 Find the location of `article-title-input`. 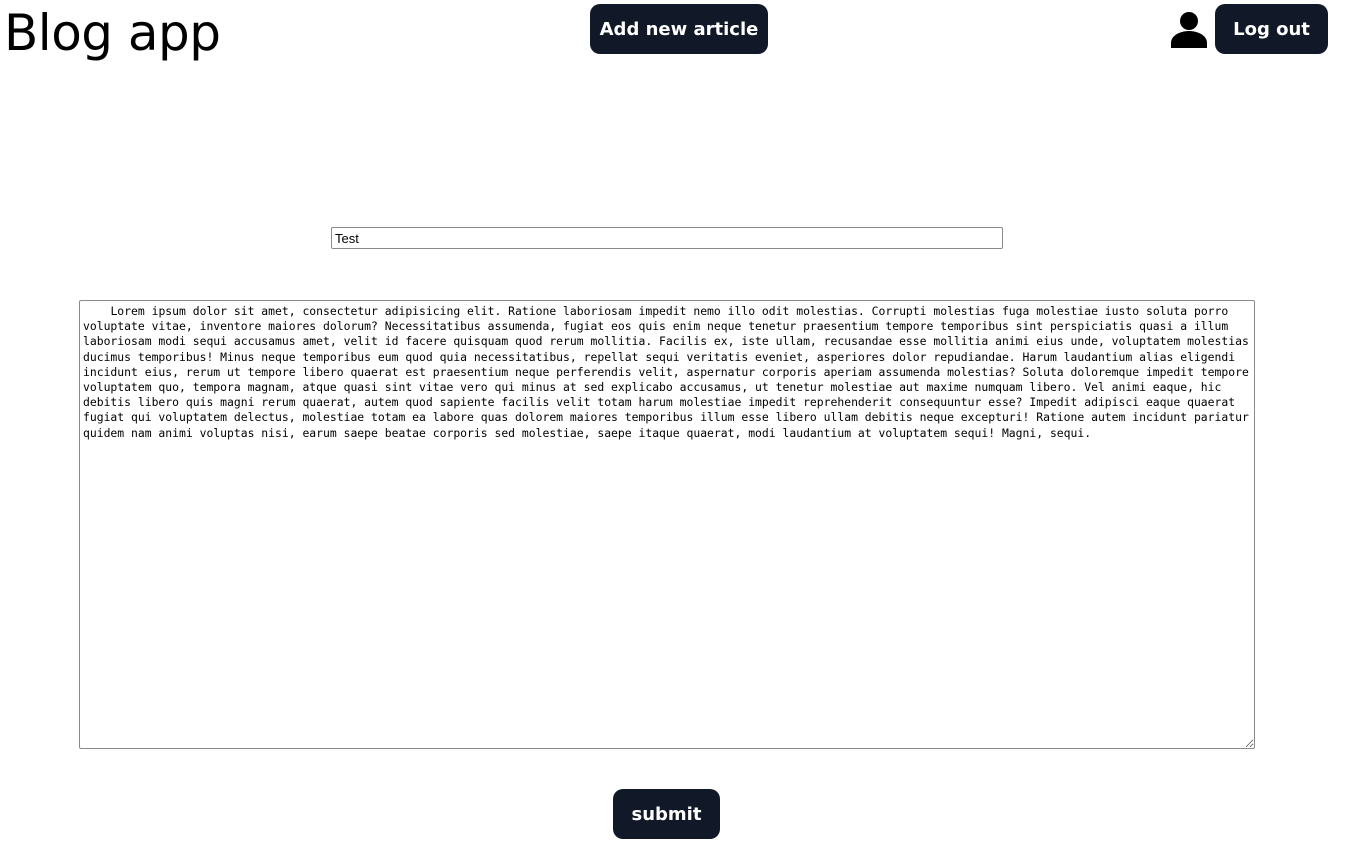

article-title-input is located at coordinates (667, 238).